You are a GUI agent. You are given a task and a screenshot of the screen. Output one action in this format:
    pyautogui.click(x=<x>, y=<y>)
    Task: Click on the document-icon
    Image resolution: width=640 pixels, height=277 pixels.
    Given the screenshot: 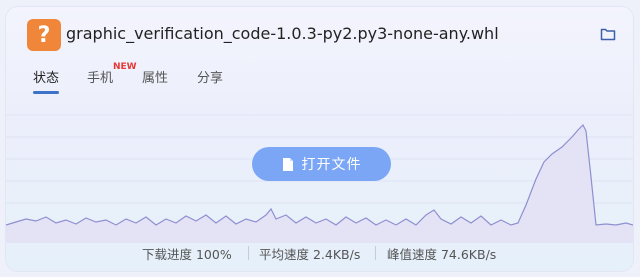 What is the action you would take?
    pyautogui.click(x=287, y=164)
    